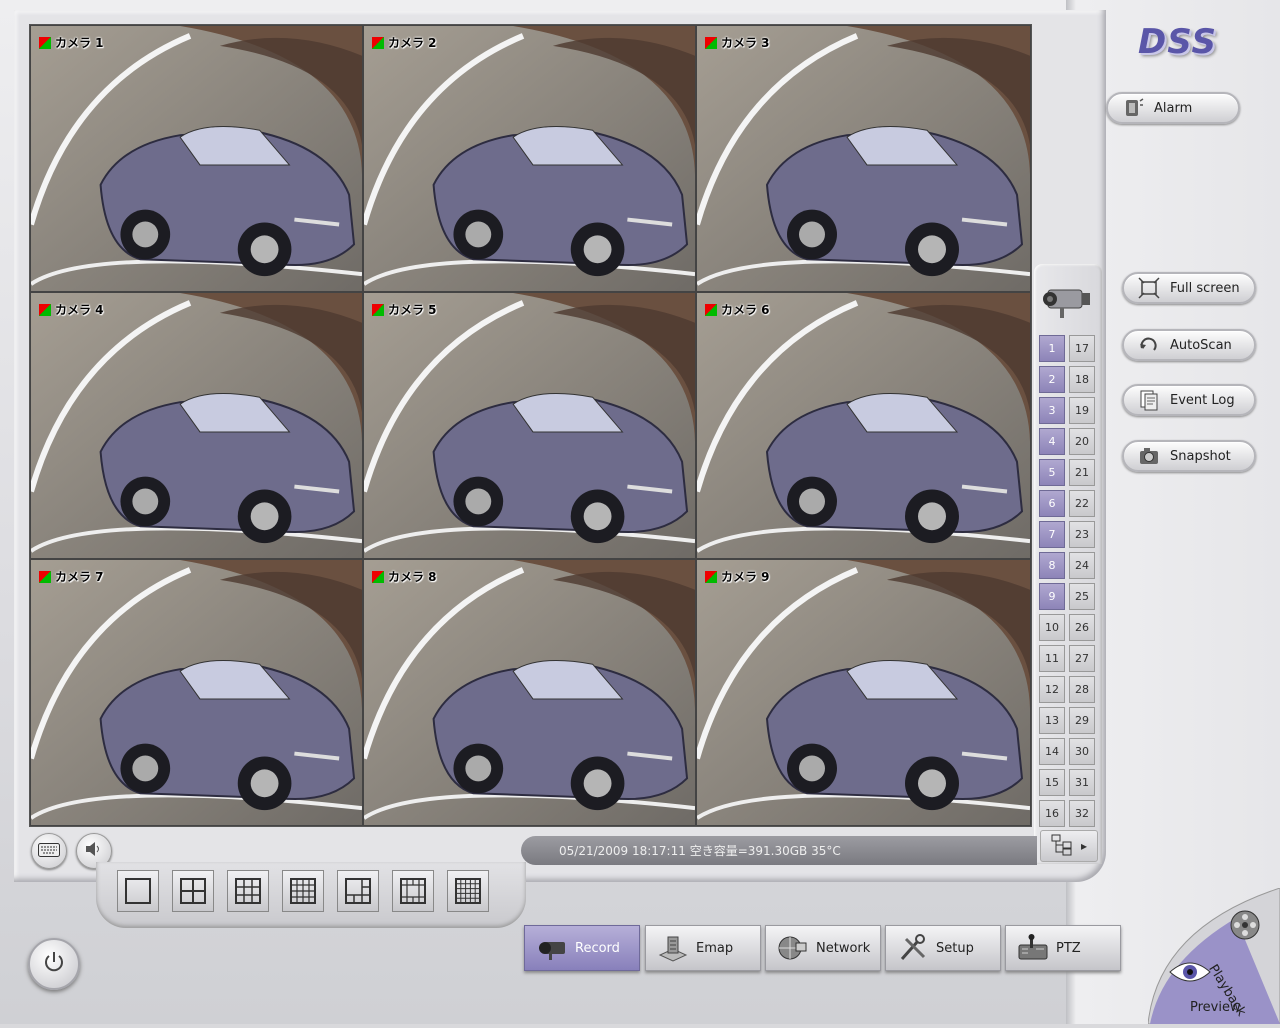 Image resolution: width=1280 pixels, height=1028 pixels. I want to click on layout-6-button, so click(358, 891).